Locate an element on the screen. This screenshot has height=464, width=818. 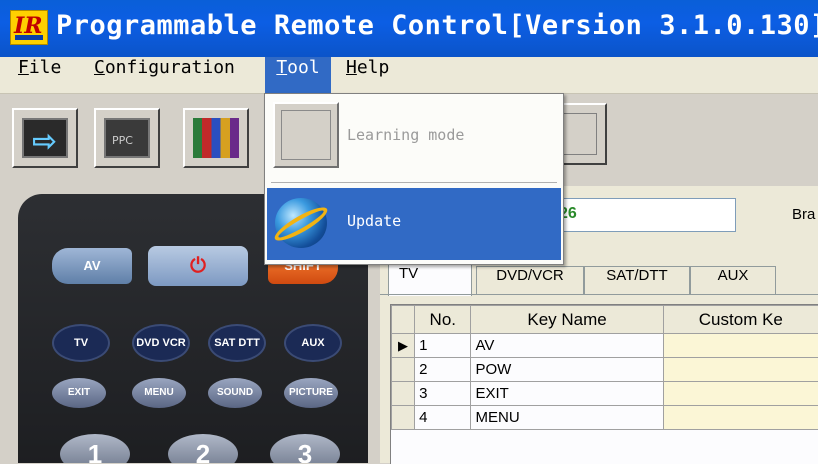
tab-dvd-vcr: DVD/VCR is located at coordinates (530, 280).